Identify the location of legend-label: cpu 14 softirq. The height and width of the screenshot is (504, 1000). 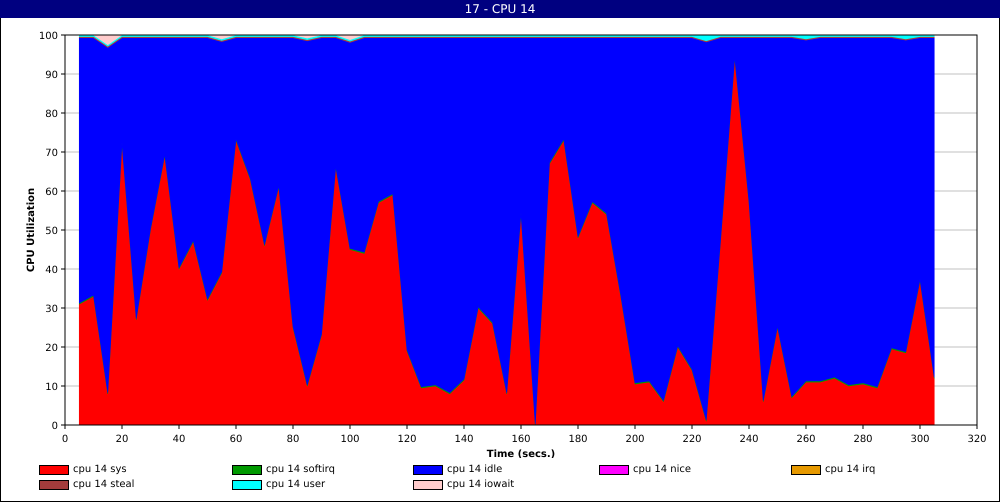
(300, 469).